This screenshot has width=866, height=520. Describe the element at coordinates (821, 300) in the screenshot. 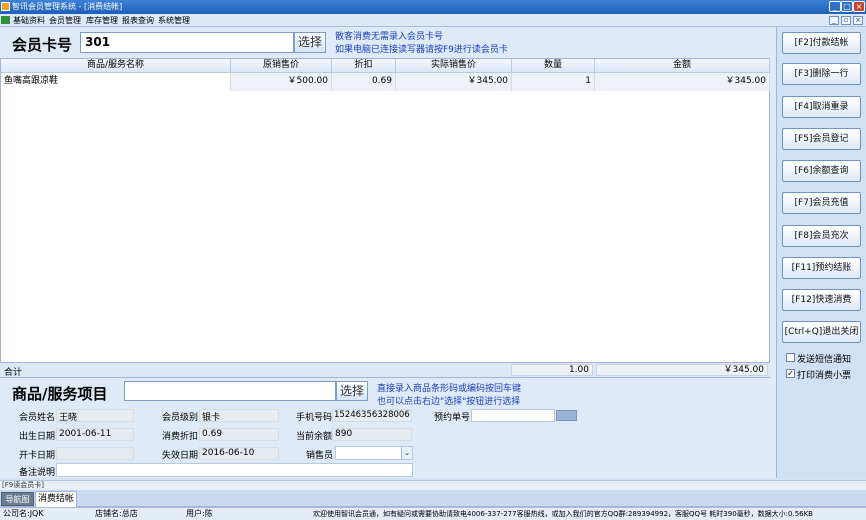

I see `quick-consume-button: [F12]快速消费` at that location.